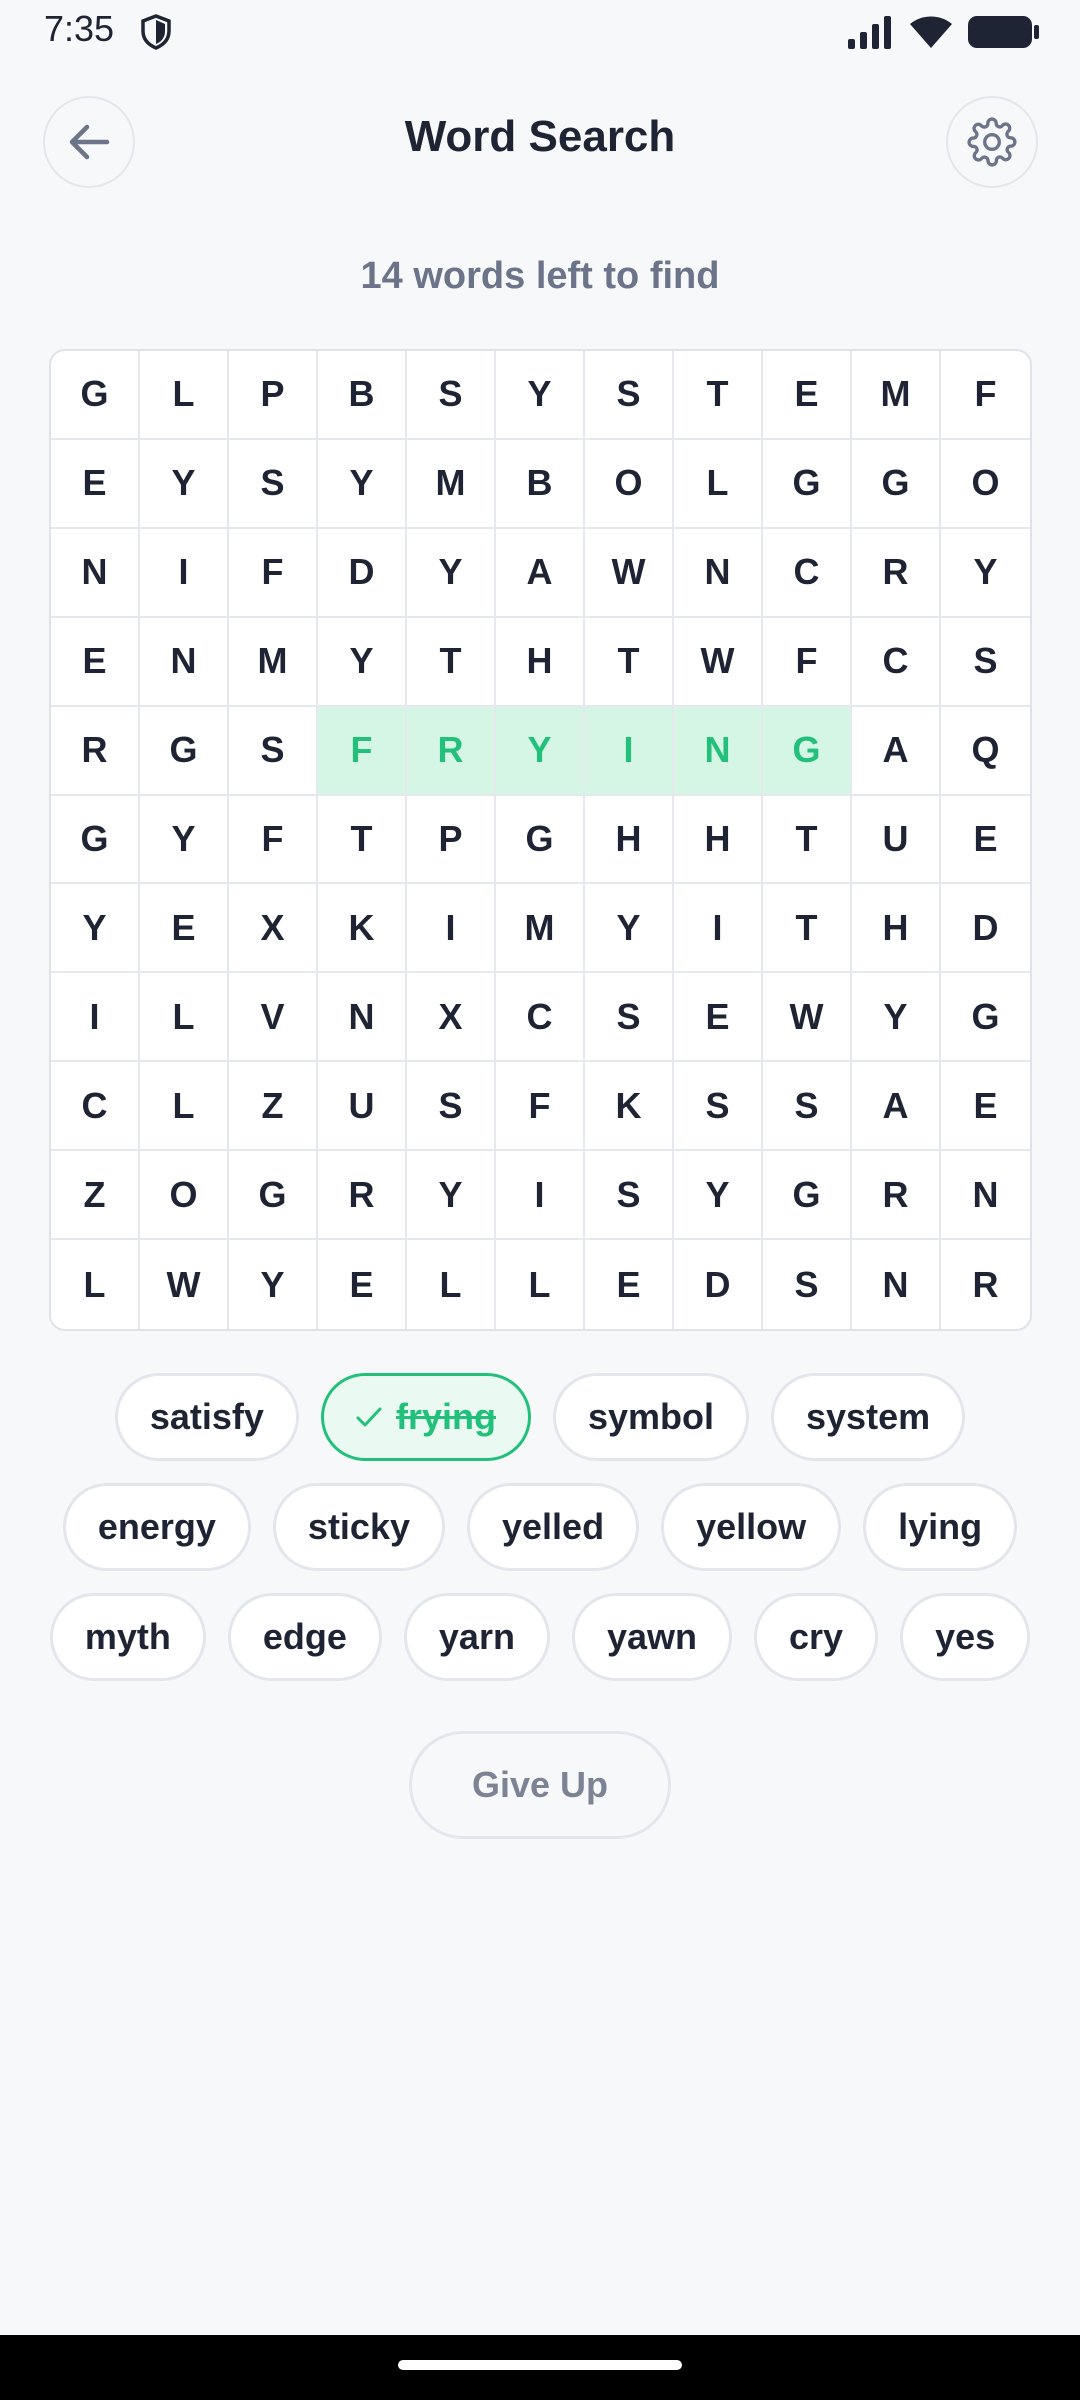 The image size is (1080, 2400). What do you see at coordinates (206, 1417) in the screenshot?
I see `word-chip-satisfy: satisfy` at bounding box center [206, 1417].